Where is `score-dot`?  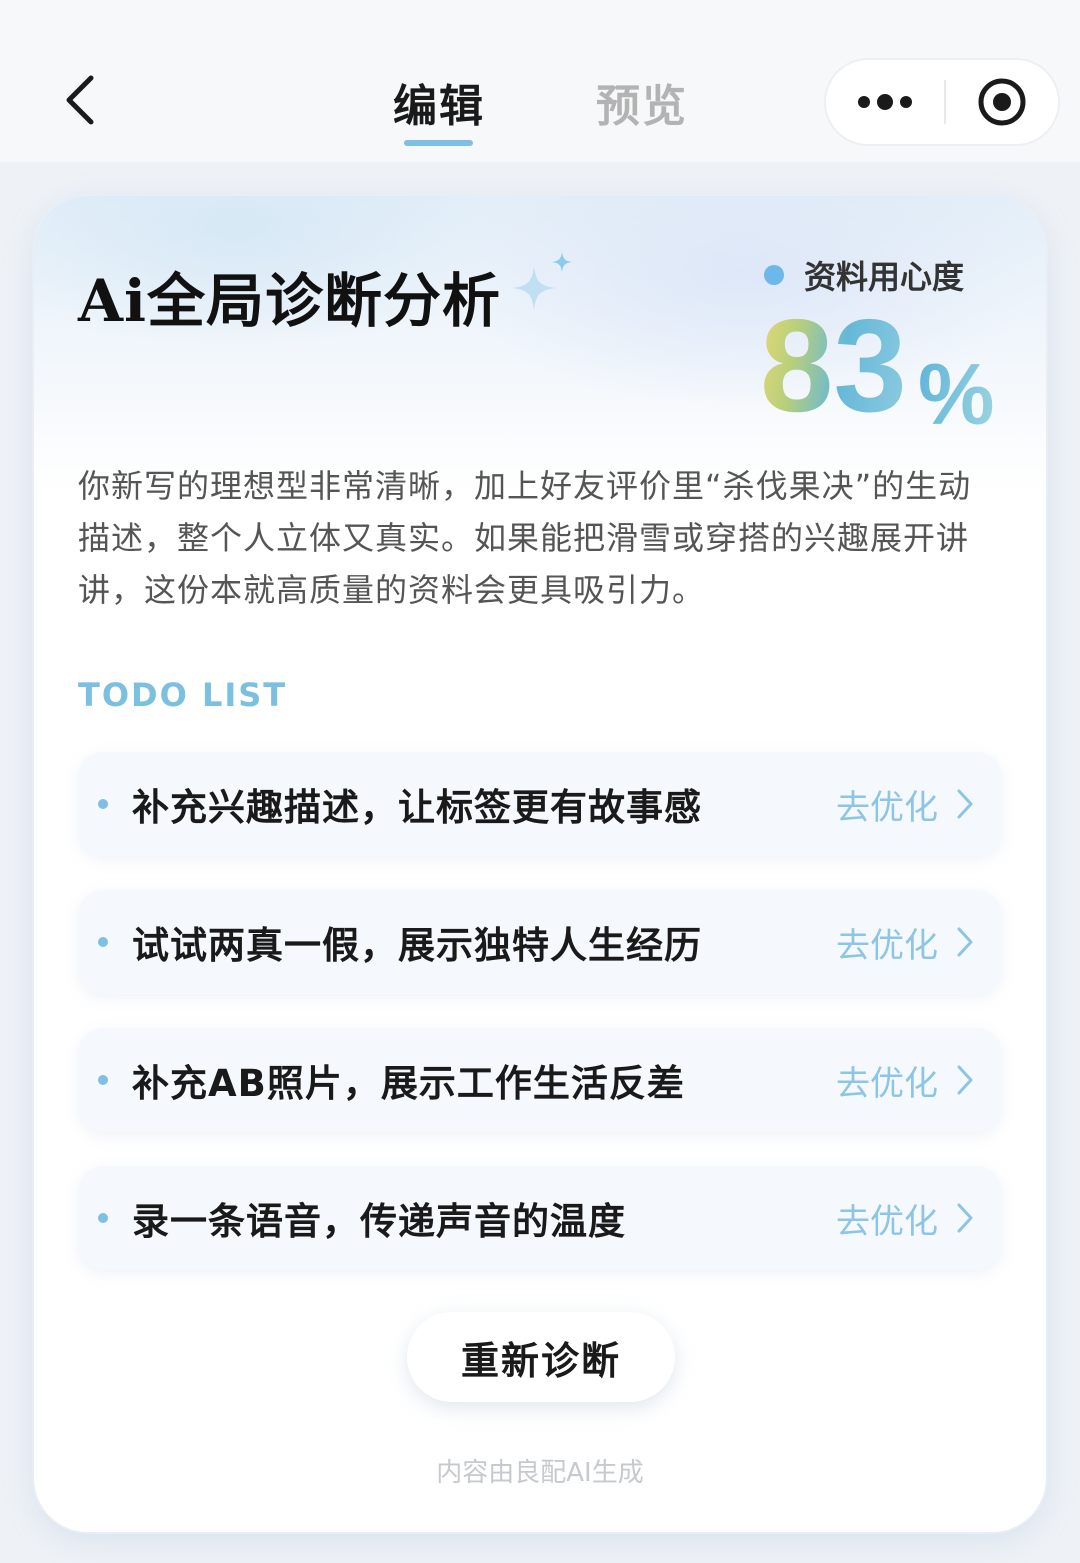
score-dot is located at coordinates (774, 275).